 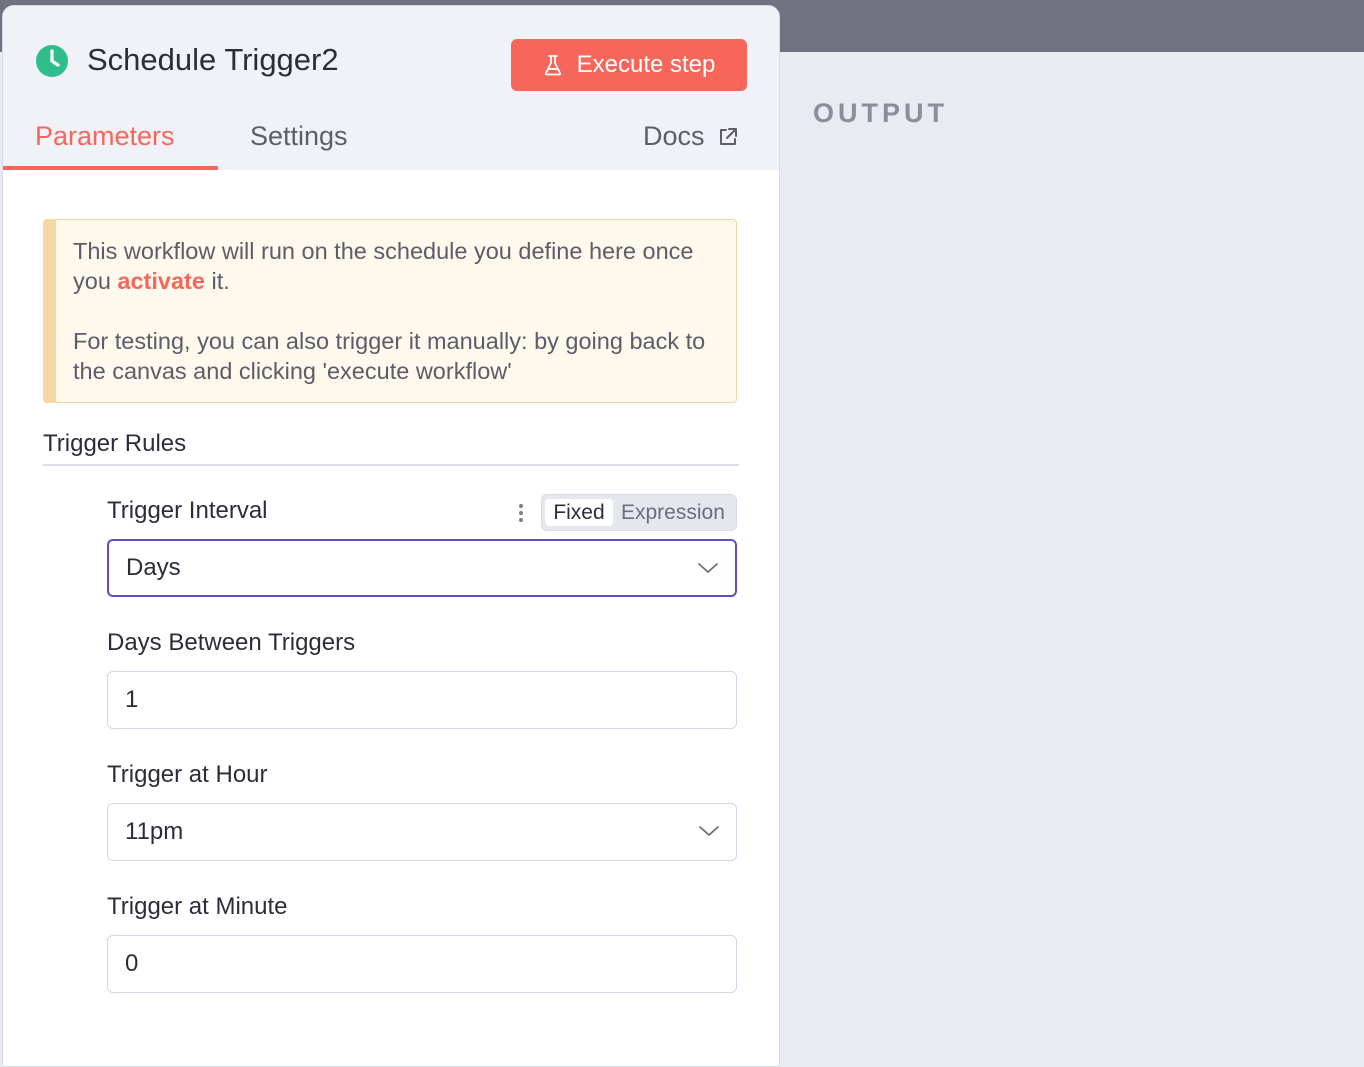 I want to click on trigger-interval-value: Days, so click(x=153, y=567).